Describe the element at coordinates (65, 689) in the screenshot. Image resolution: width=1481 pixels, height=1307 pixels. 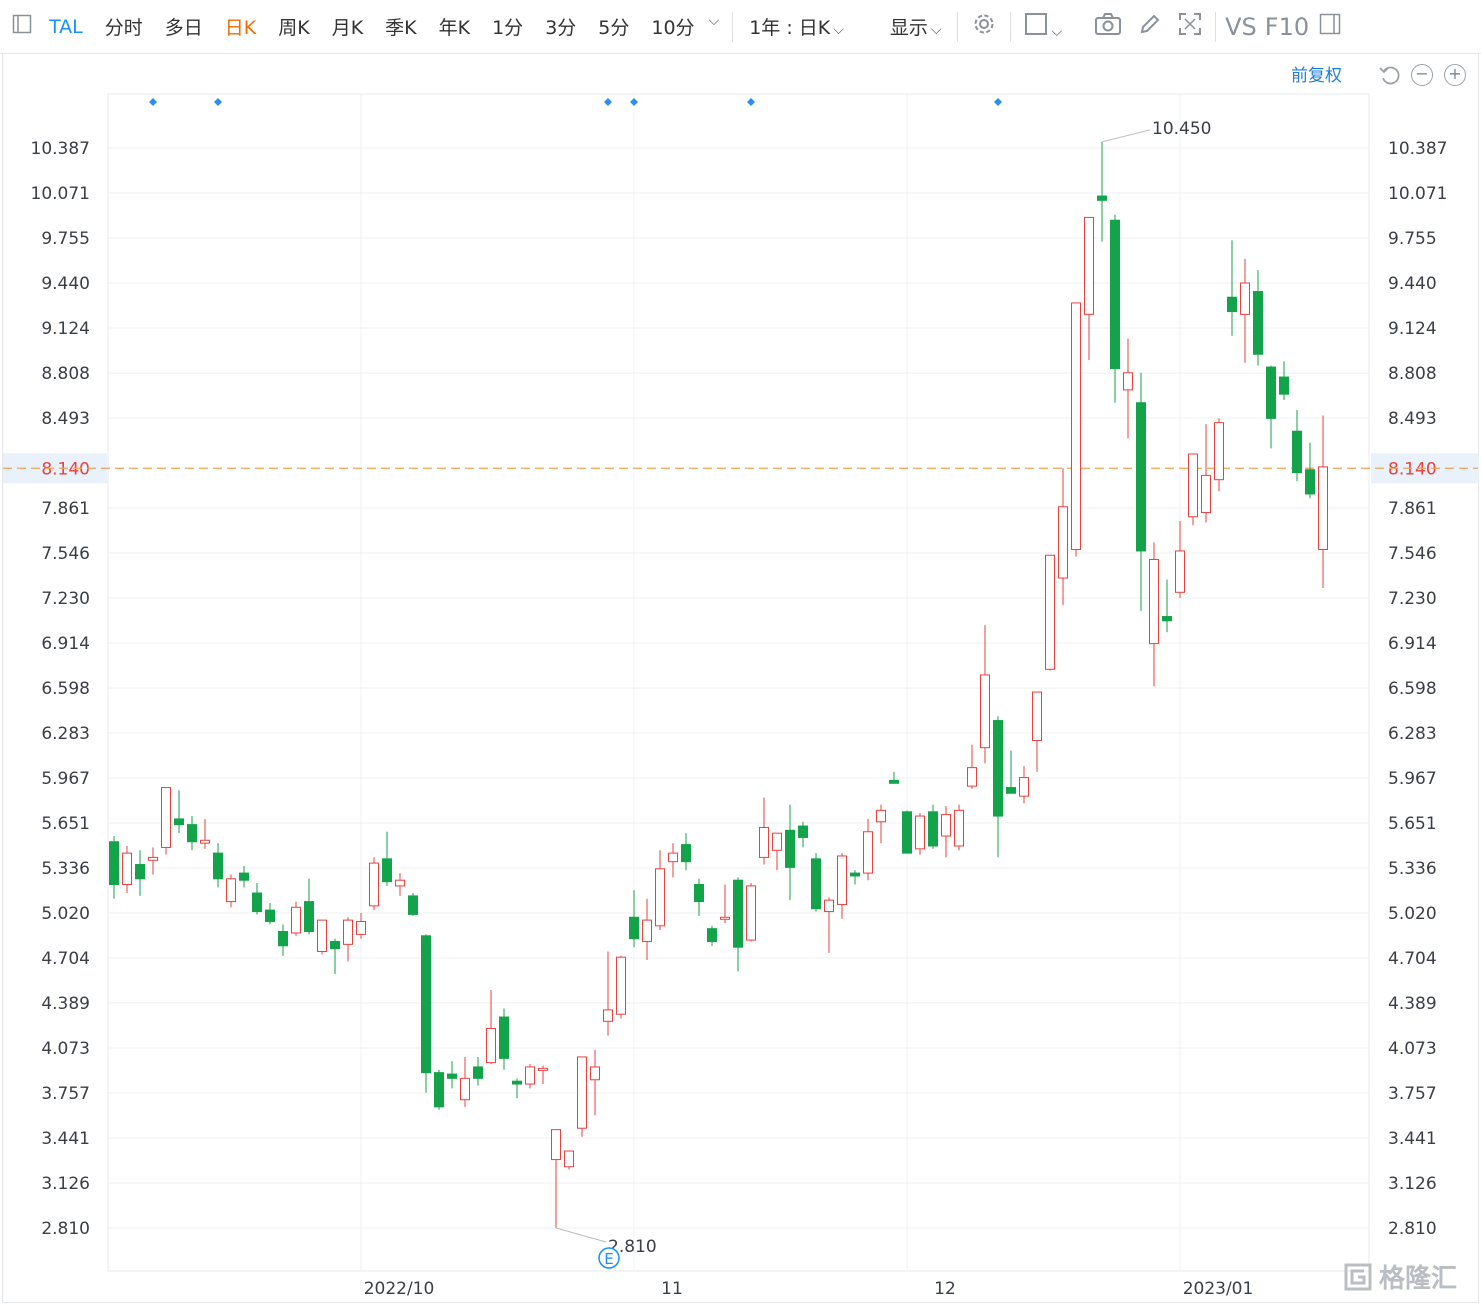
I see `y-tick-label-left: 6.598` at that location.